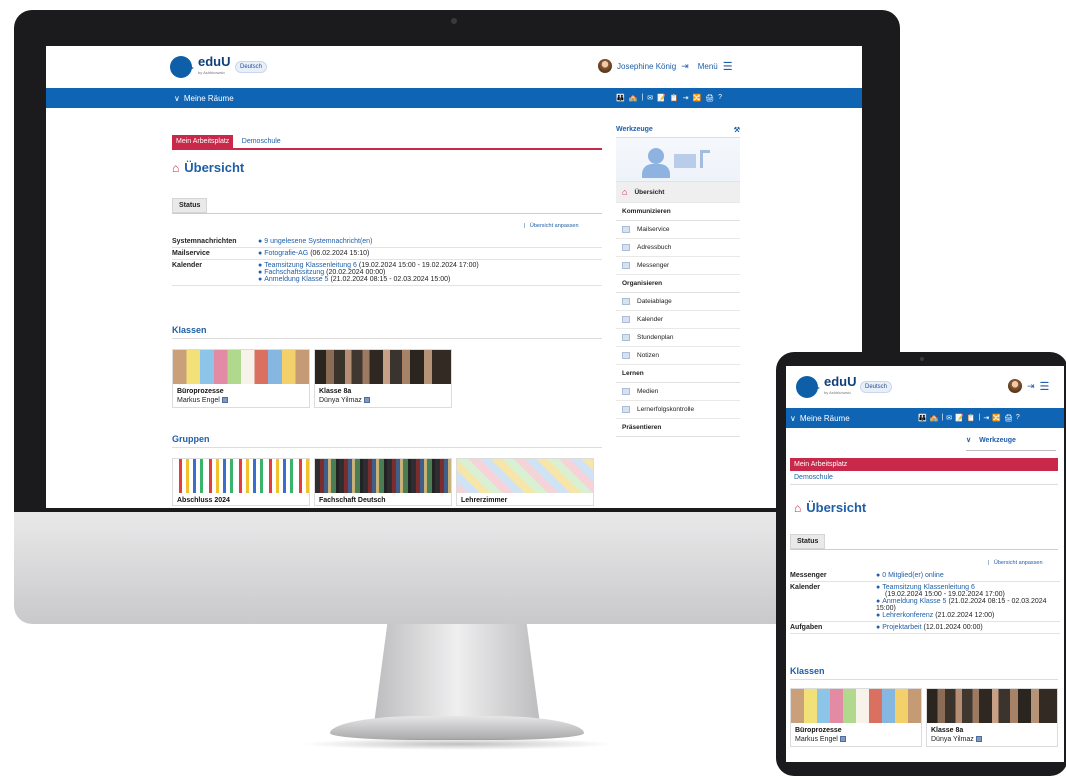  What do you see at coordinates (1008, 418) in the screenshot?
I see `tablet-toolbar-icon-9: 🖨` at bounding box center [1008, 418].